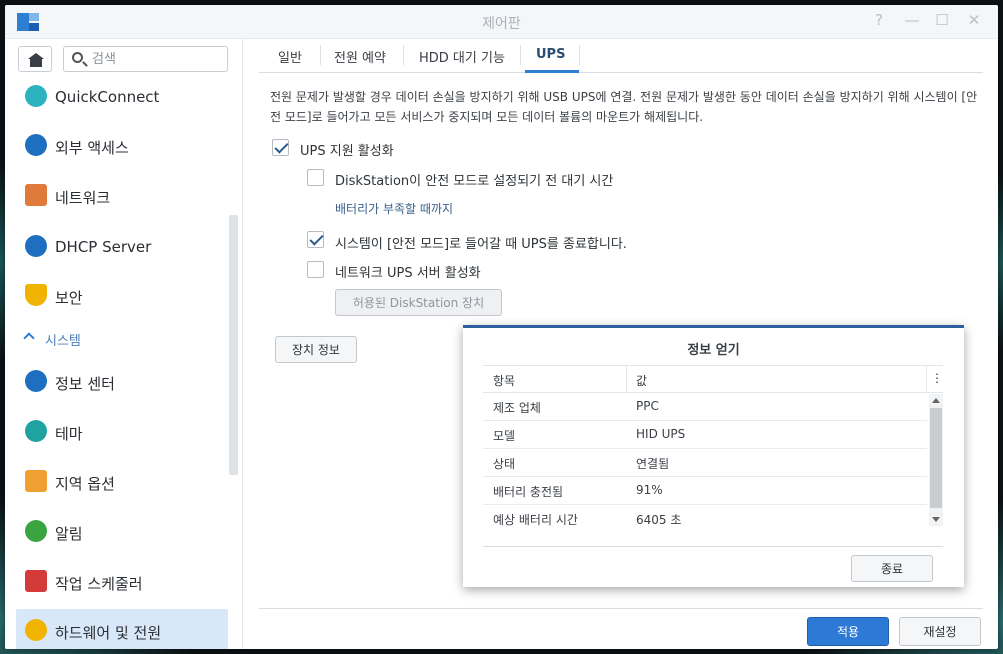 The width and height of the screenshot is (1003, 654). What do you see at coordinates (659, 520) in the screenshot?
I see `row-value: 6405 초` at bounding box center [659, 520].